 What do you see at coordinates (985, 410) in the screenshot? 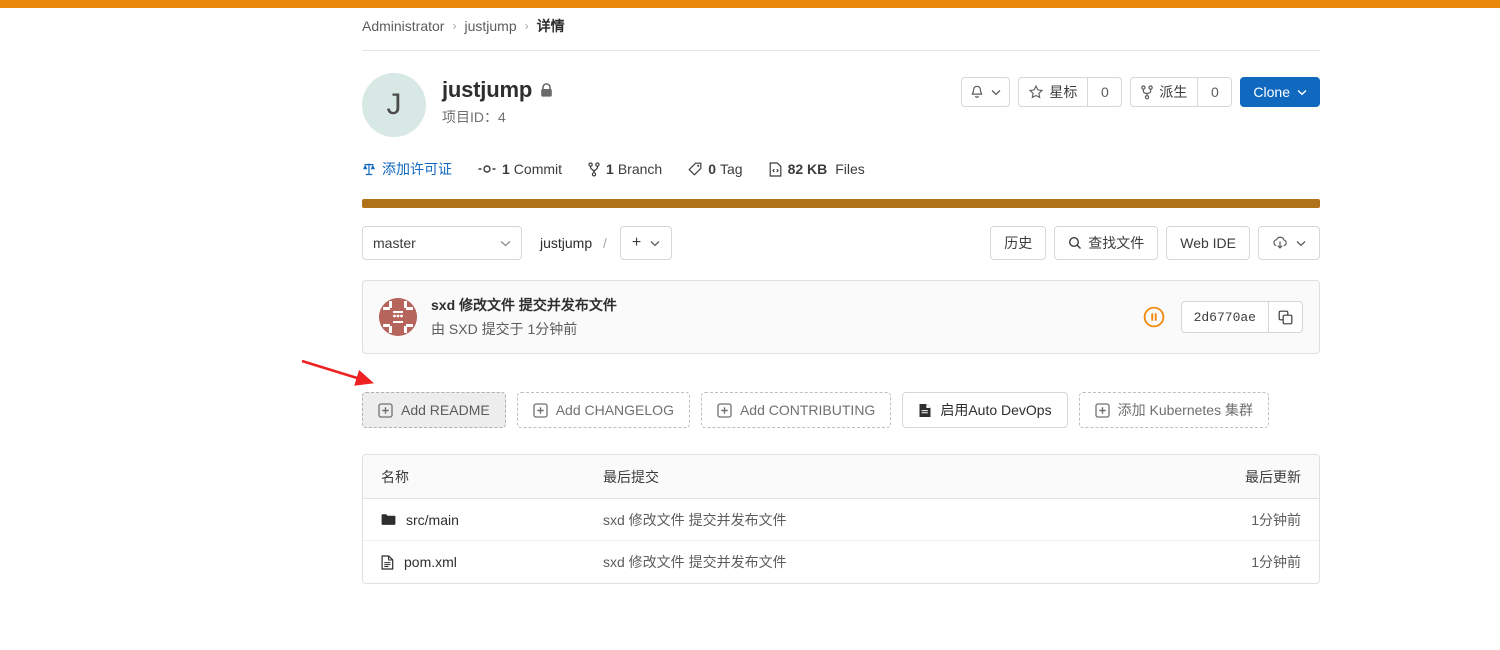
I see `enable-auto-devops-button: 启用Auto DevOps` at bounding box center [985, 410].